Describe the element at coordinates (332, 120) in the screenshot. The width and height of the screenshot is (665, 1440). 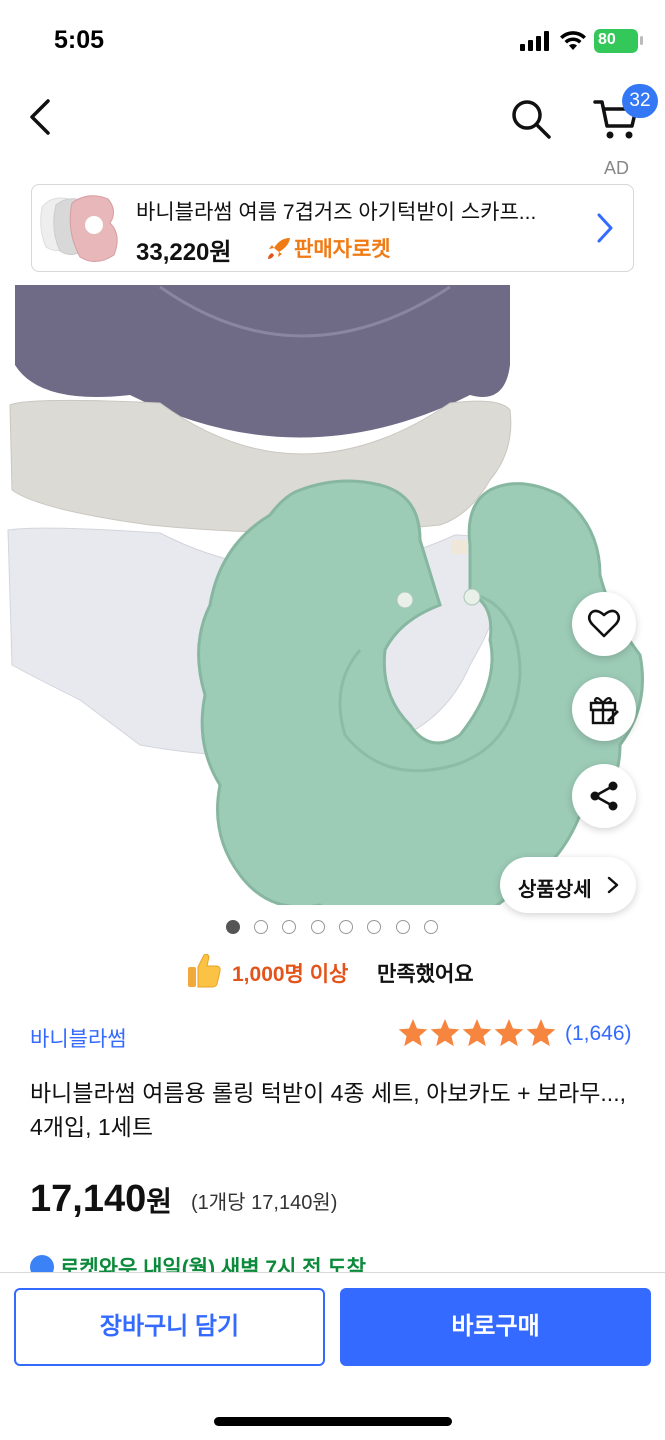
I see `top-header` at that location.